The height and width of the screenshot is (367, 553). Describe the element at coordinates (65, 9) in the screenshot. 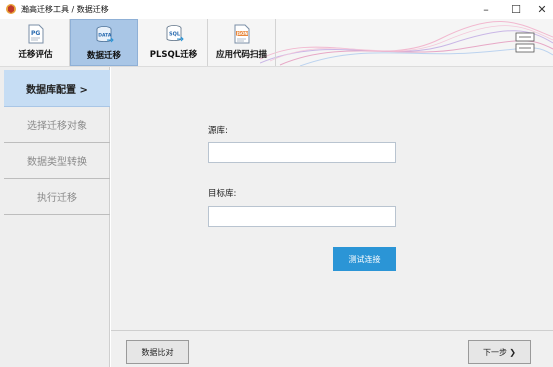

I see `window-title: 瀚高迁移工具 / 数据迁移` at that location.